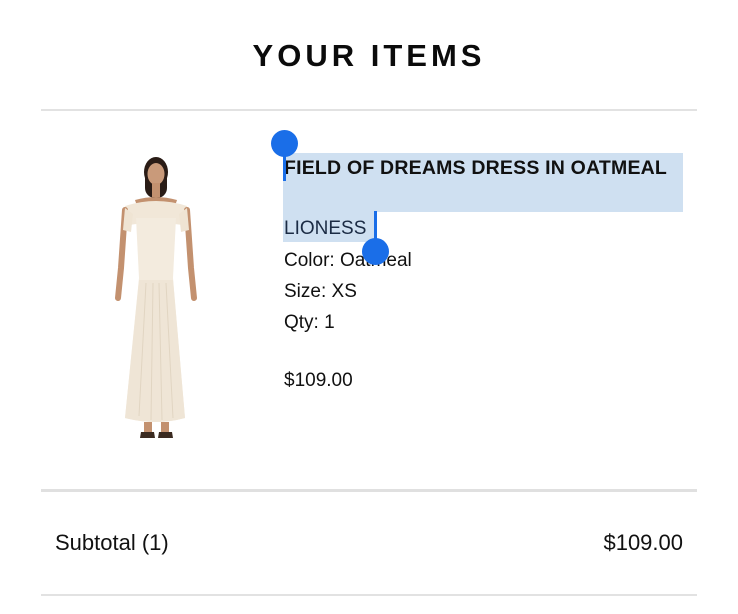 Image resolution: width=738 pixels, height=614 pixels. I want to click on subtotal-label: Subtotal (1), so click(112, 542).